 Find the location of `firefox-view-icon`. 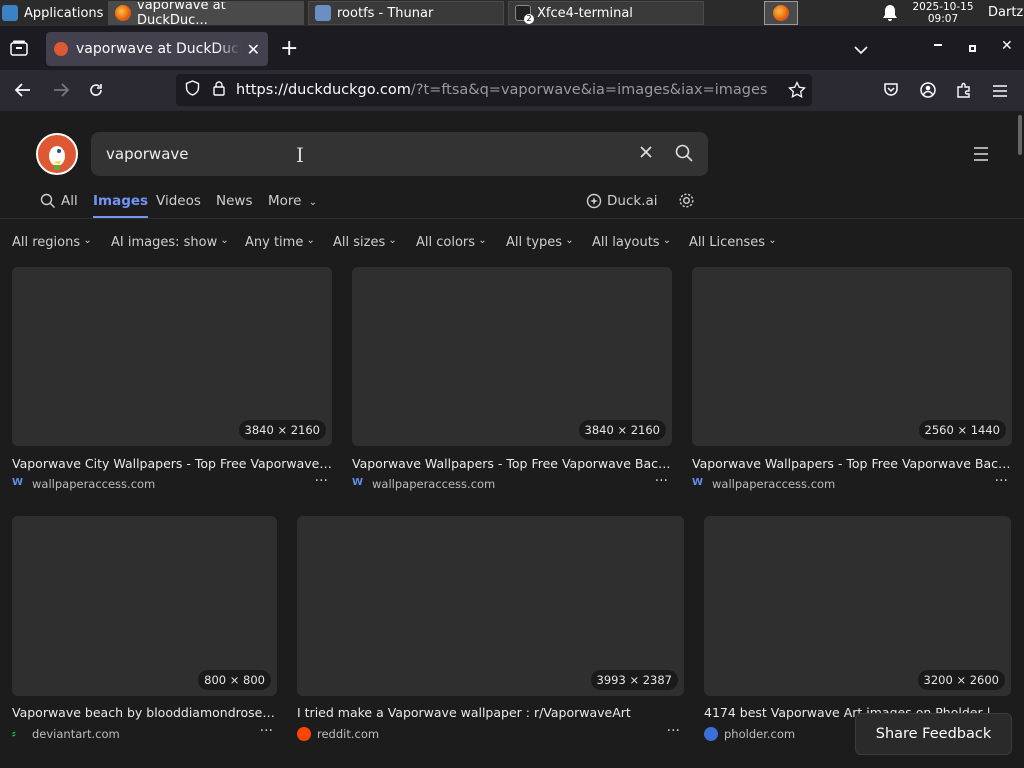

firefox-view-icon is located at coordinates (19, 48).